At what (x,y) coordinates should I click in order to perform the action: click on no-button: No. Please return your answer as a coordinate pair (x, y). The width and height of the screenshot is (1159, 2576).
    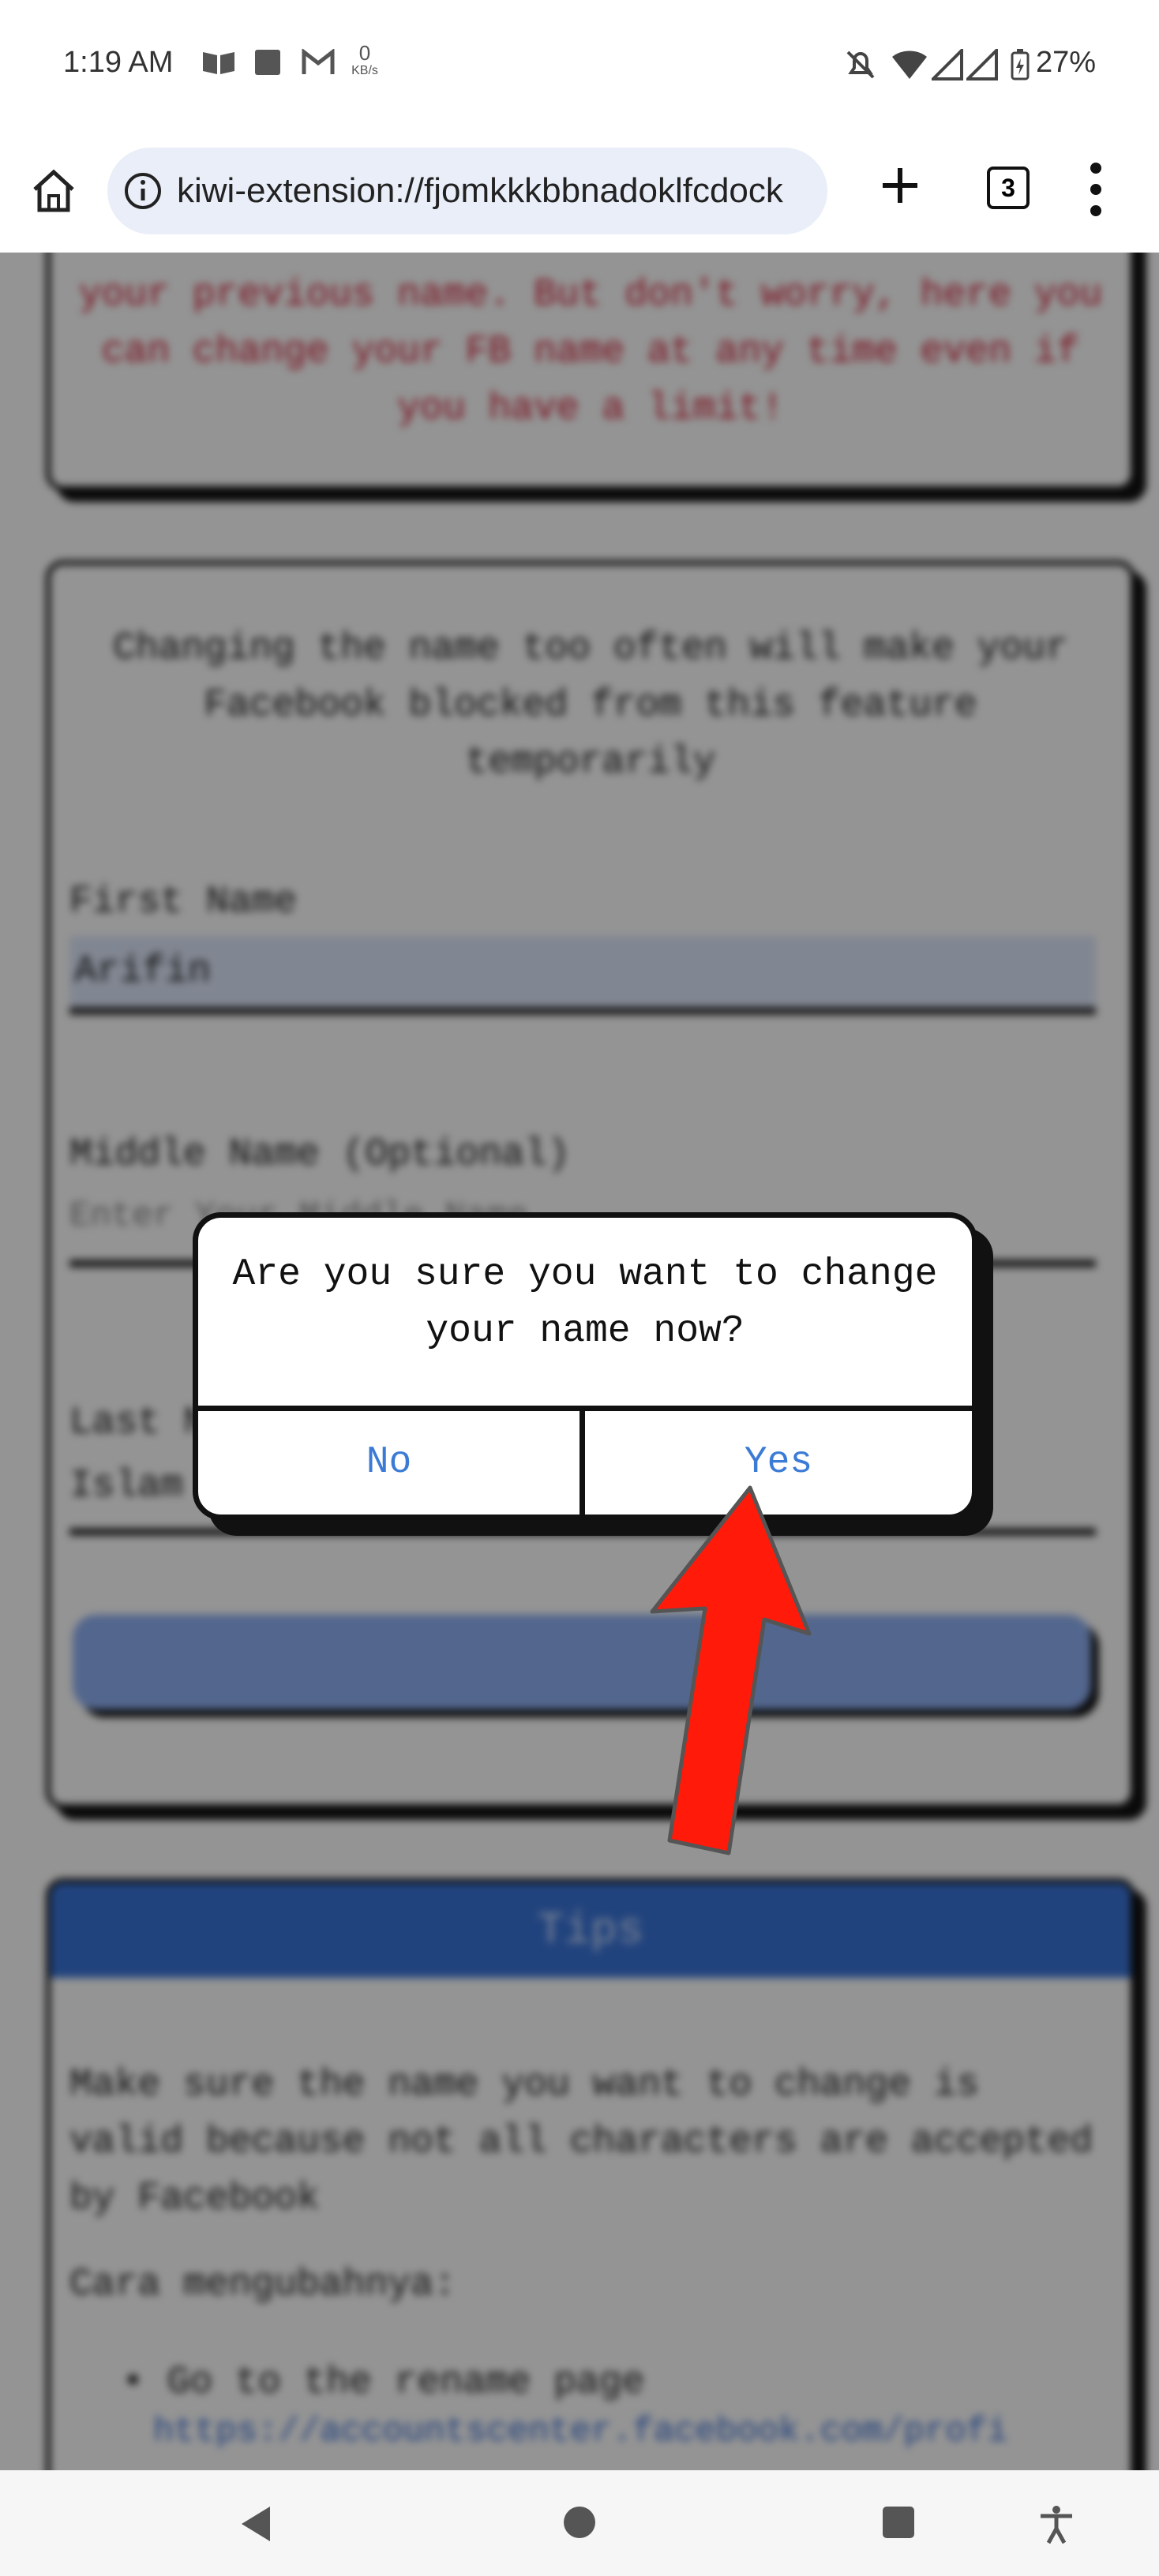
    Looking at the image, I should click on (389, 1463).